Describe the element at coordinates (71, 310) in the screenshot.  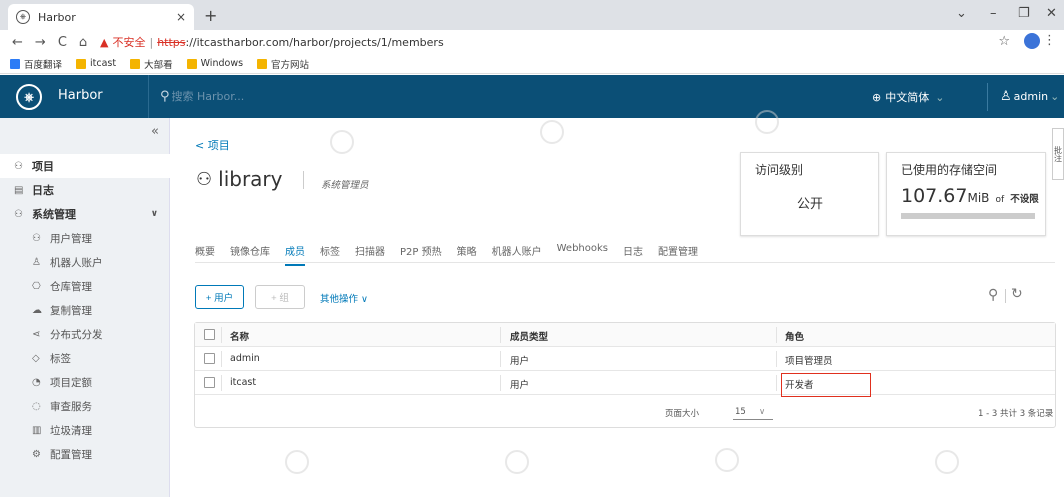
I see `sidebar-item-label: 复制管理` at that location.